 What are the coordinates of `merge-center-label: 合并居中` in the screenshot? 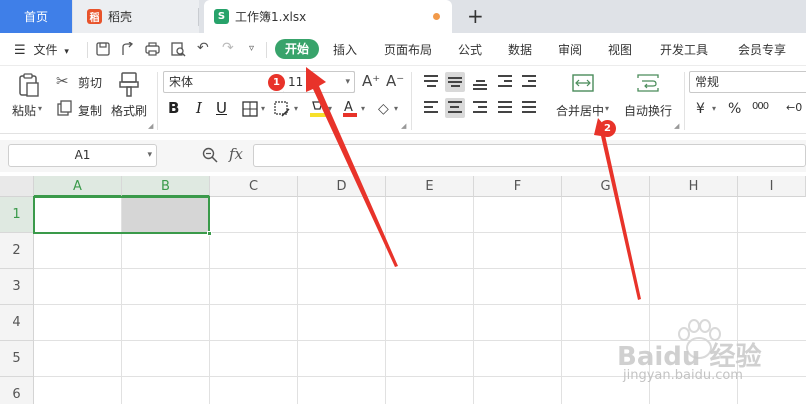 It's located at (580, 111).